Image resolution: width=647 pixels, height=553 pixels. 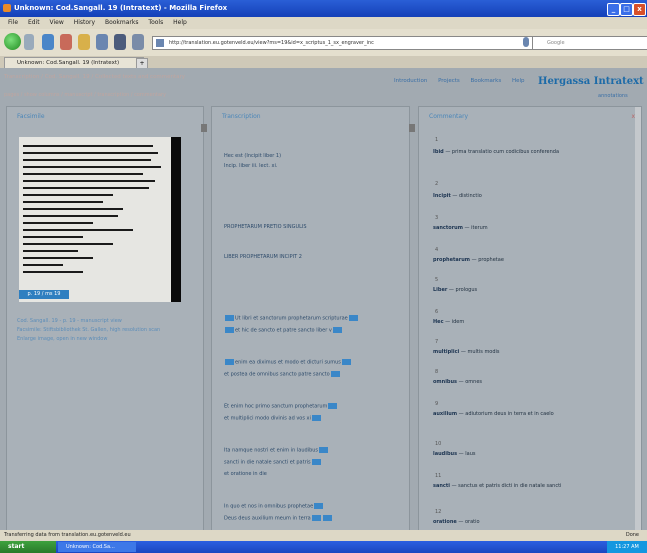 I want to click on gloss-number: 5, so click(x=437, y=280).